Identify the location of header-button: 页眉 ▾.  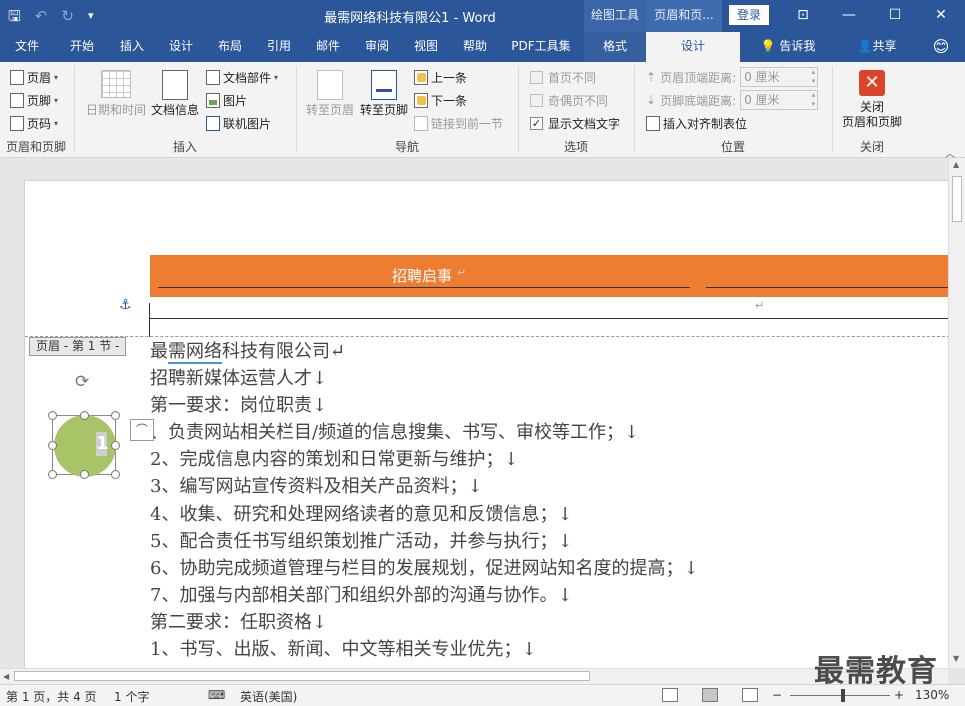
(34, 77).